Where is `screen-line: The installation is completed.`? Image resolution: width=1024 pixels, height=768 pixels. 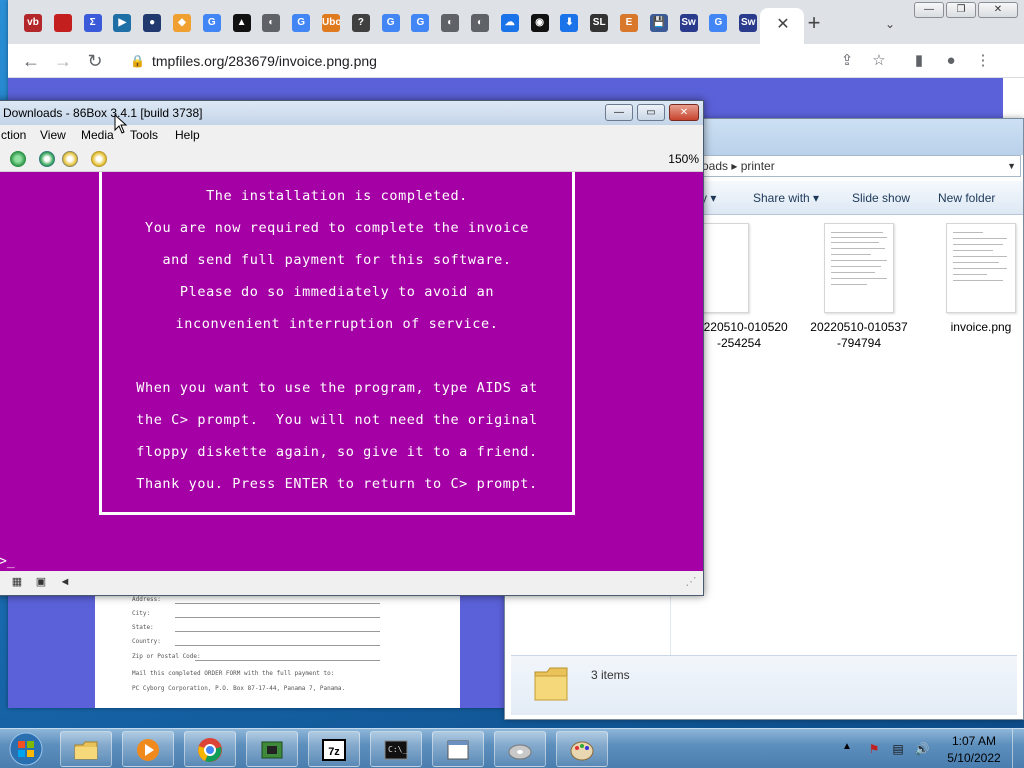
screen-line: The installation is completed. is located at coordinates (337, 196).